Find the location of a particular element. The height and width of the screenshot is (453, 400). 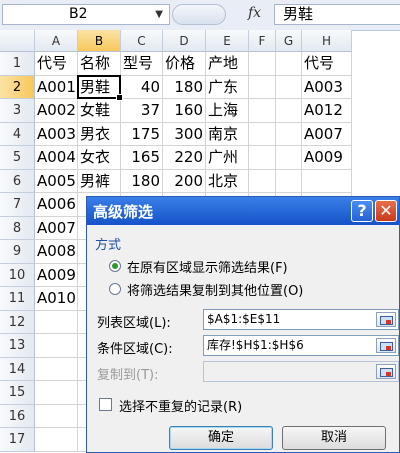

cell-a3: A002 is located at coordinates (56, 111).